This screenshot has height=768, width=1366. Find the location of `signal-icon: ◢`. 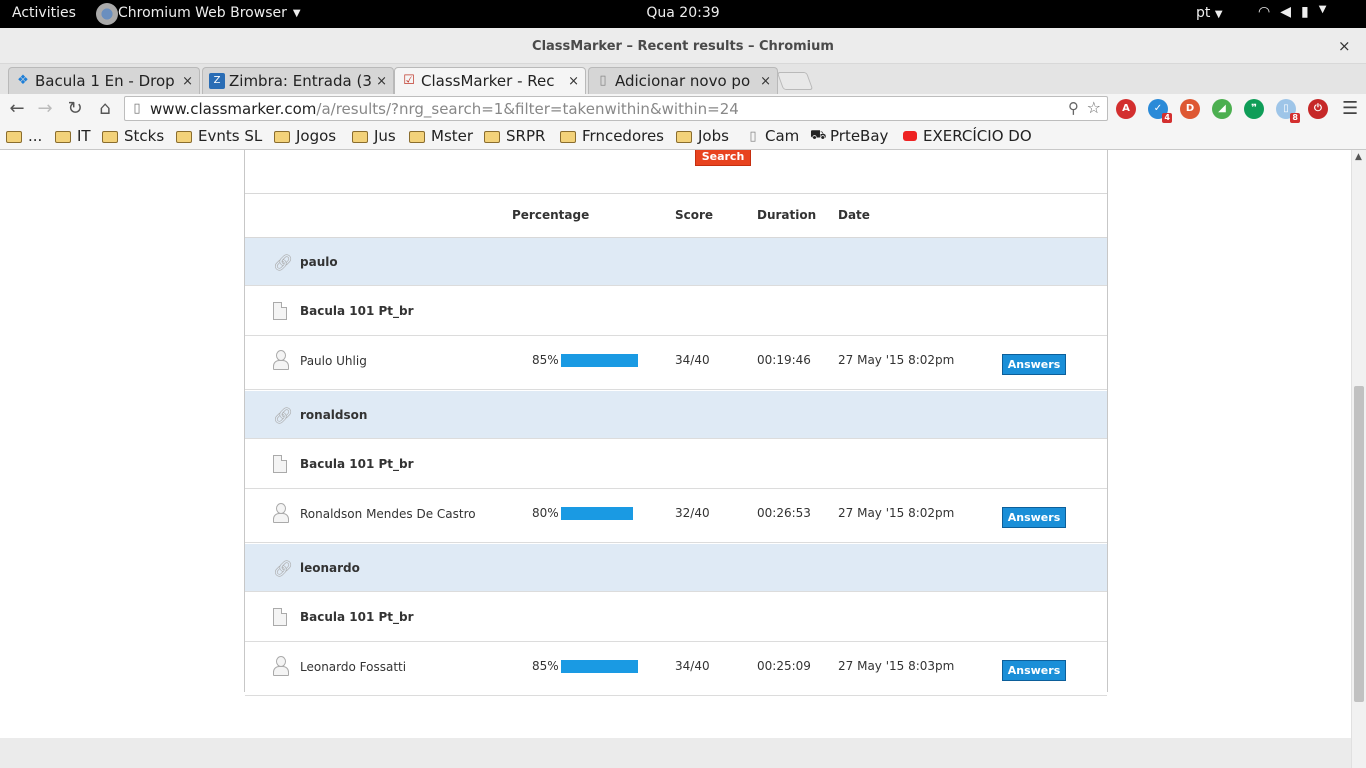

signal-icon: ◢ is located at coordinates (1222, 109).